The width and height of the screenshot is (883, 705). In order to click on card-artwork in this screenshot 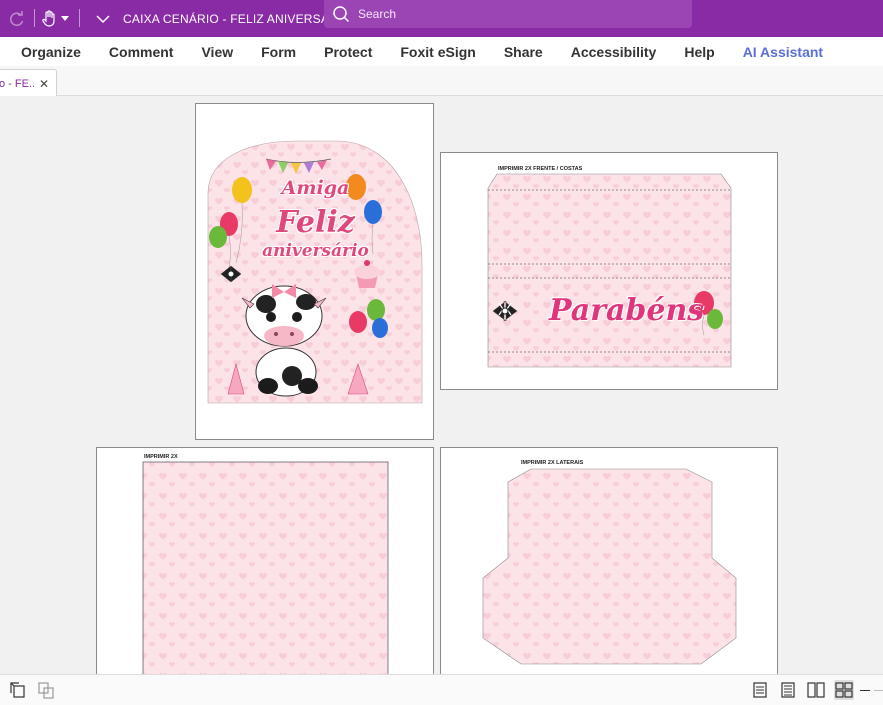, I will do `click(315, 272)`.